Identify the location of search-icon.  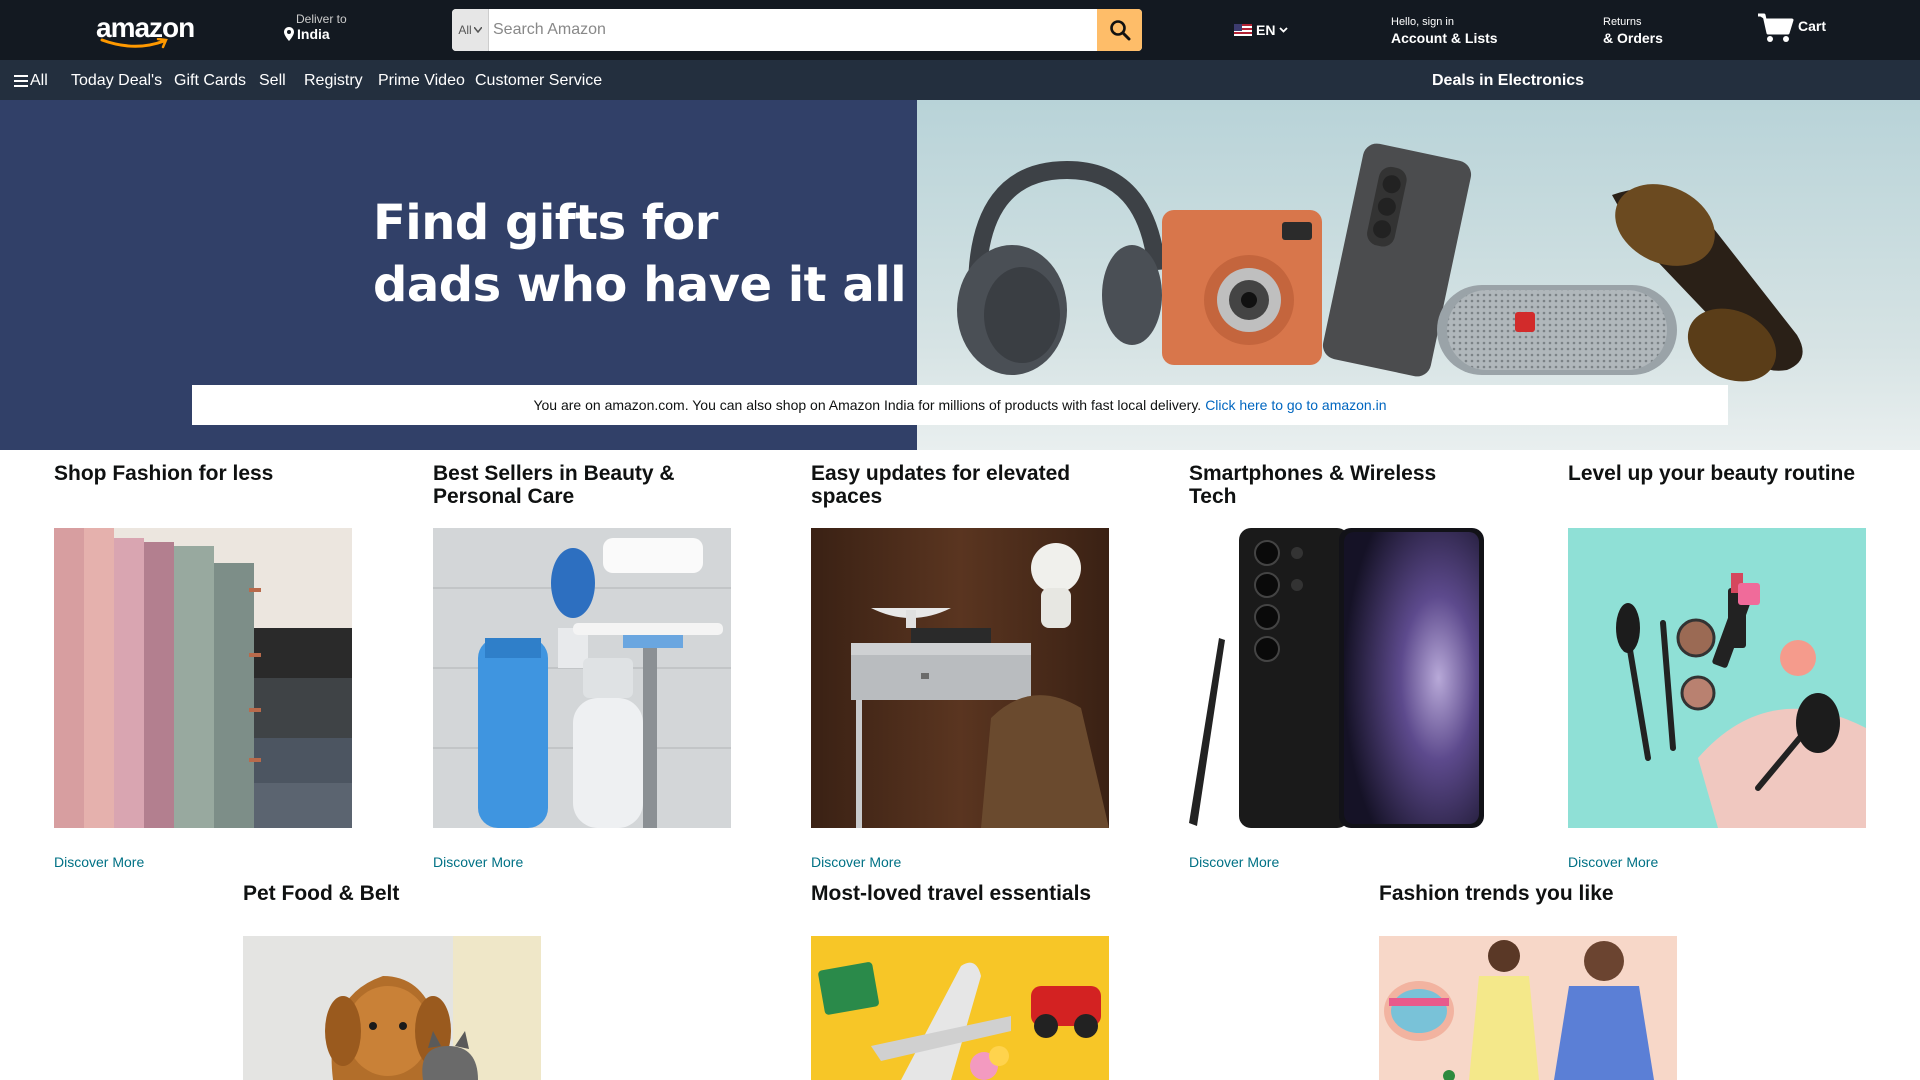
(1119, 30).